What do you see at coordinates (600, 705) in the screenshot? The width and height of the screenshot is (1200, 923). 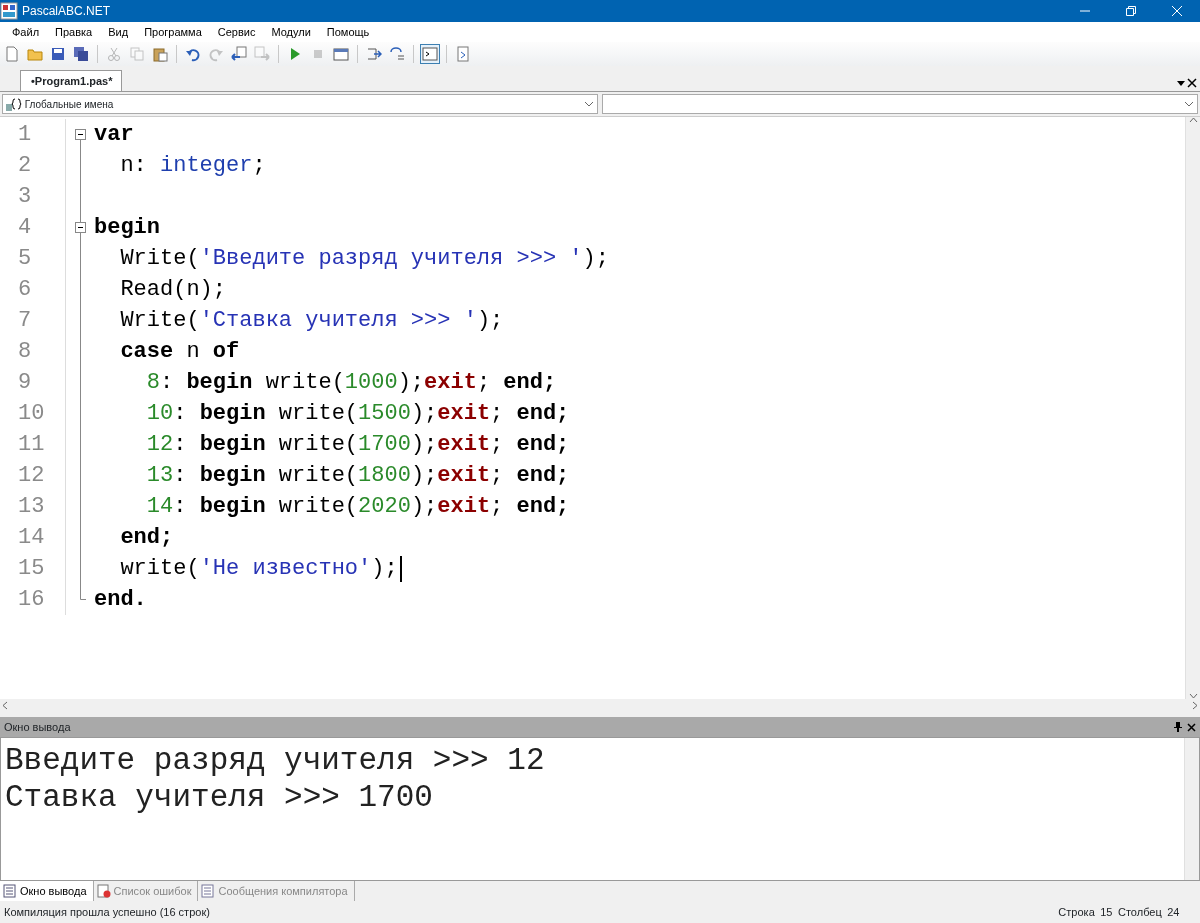 I see `horizontal-scrollbar` at bounding box center [600, 705].